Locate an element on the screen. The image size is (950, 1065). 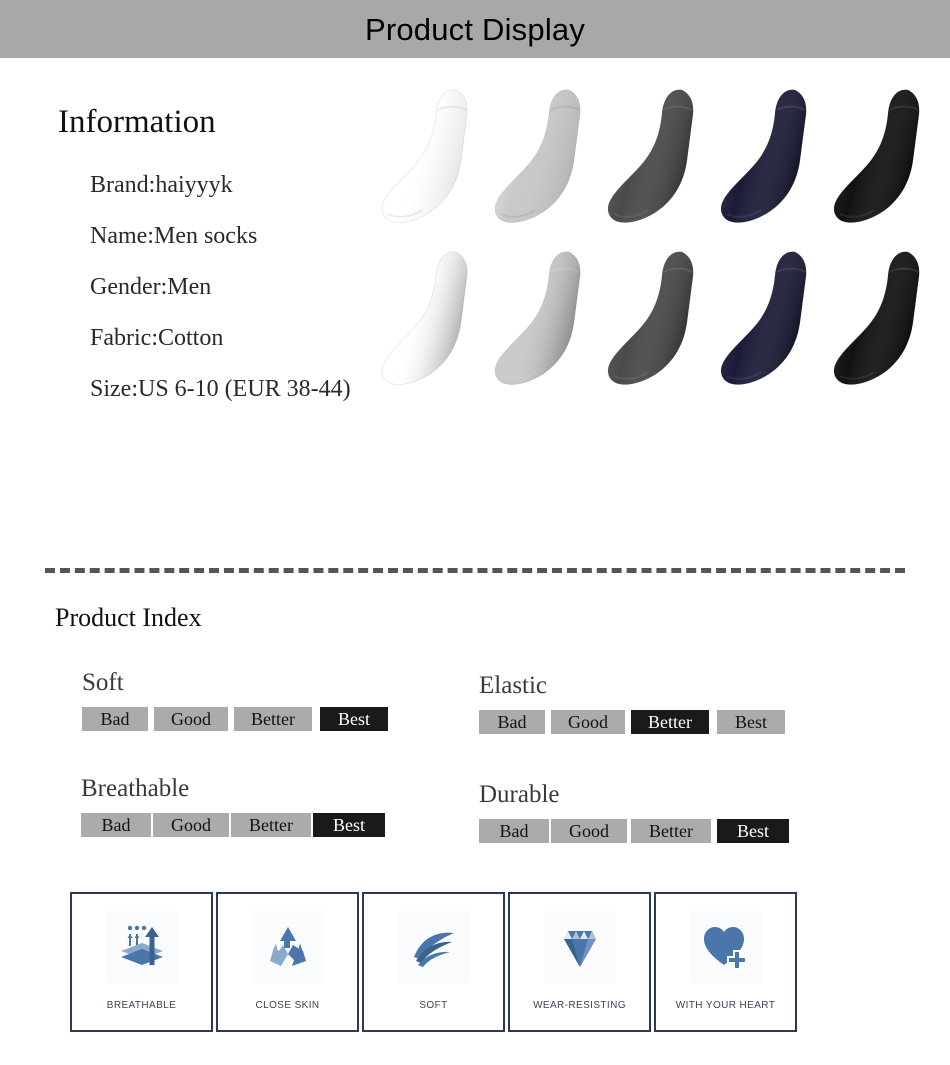
index-label: Breathable is located at coordinates (135, 788).